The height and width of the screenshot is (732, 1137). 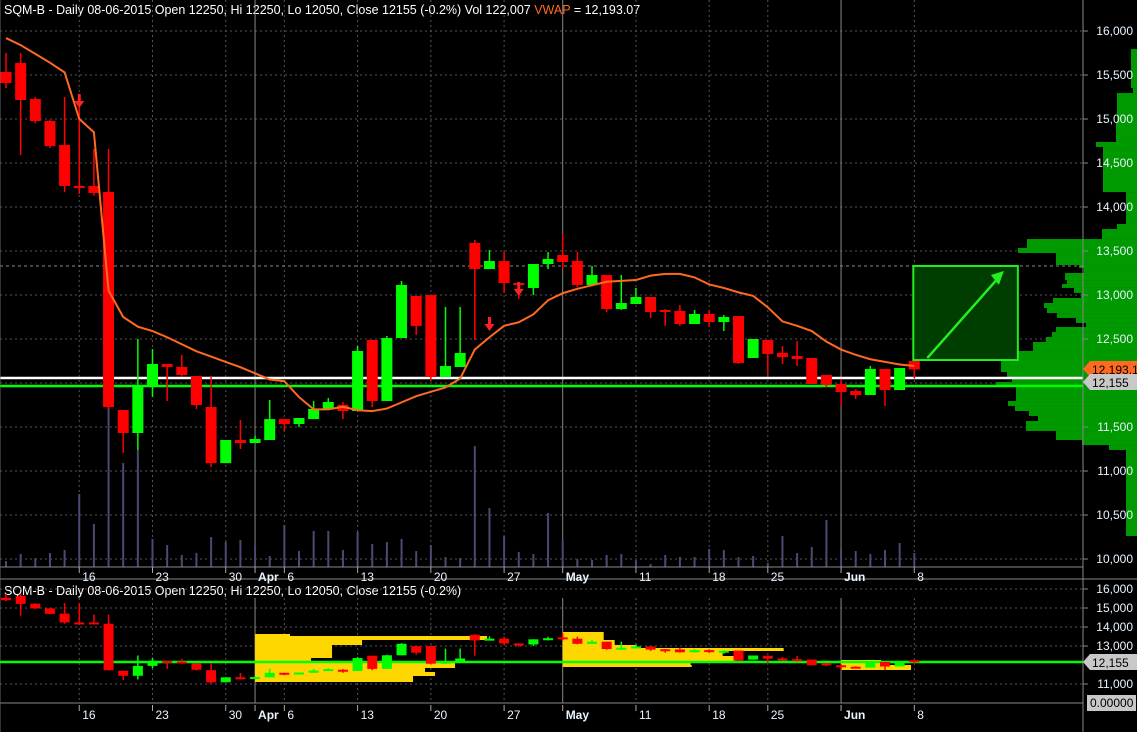 What do you see at coordinates (1114, 589) in the screenshot?
I see `lower-price-tick-label: 16,000` at bounding box center [1114, 589].